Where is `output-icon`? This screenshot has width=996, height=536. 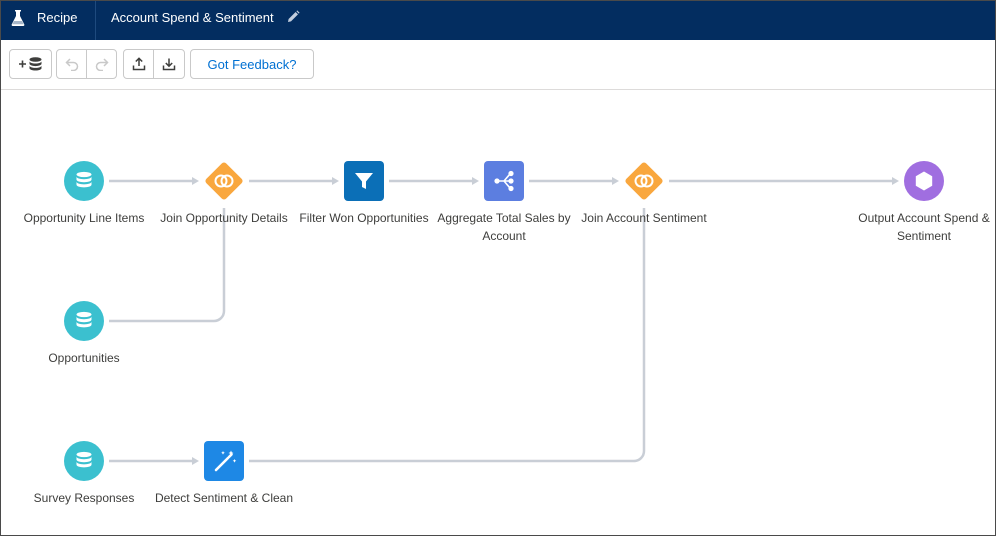 output-icon is located at coordinates (924, 181).